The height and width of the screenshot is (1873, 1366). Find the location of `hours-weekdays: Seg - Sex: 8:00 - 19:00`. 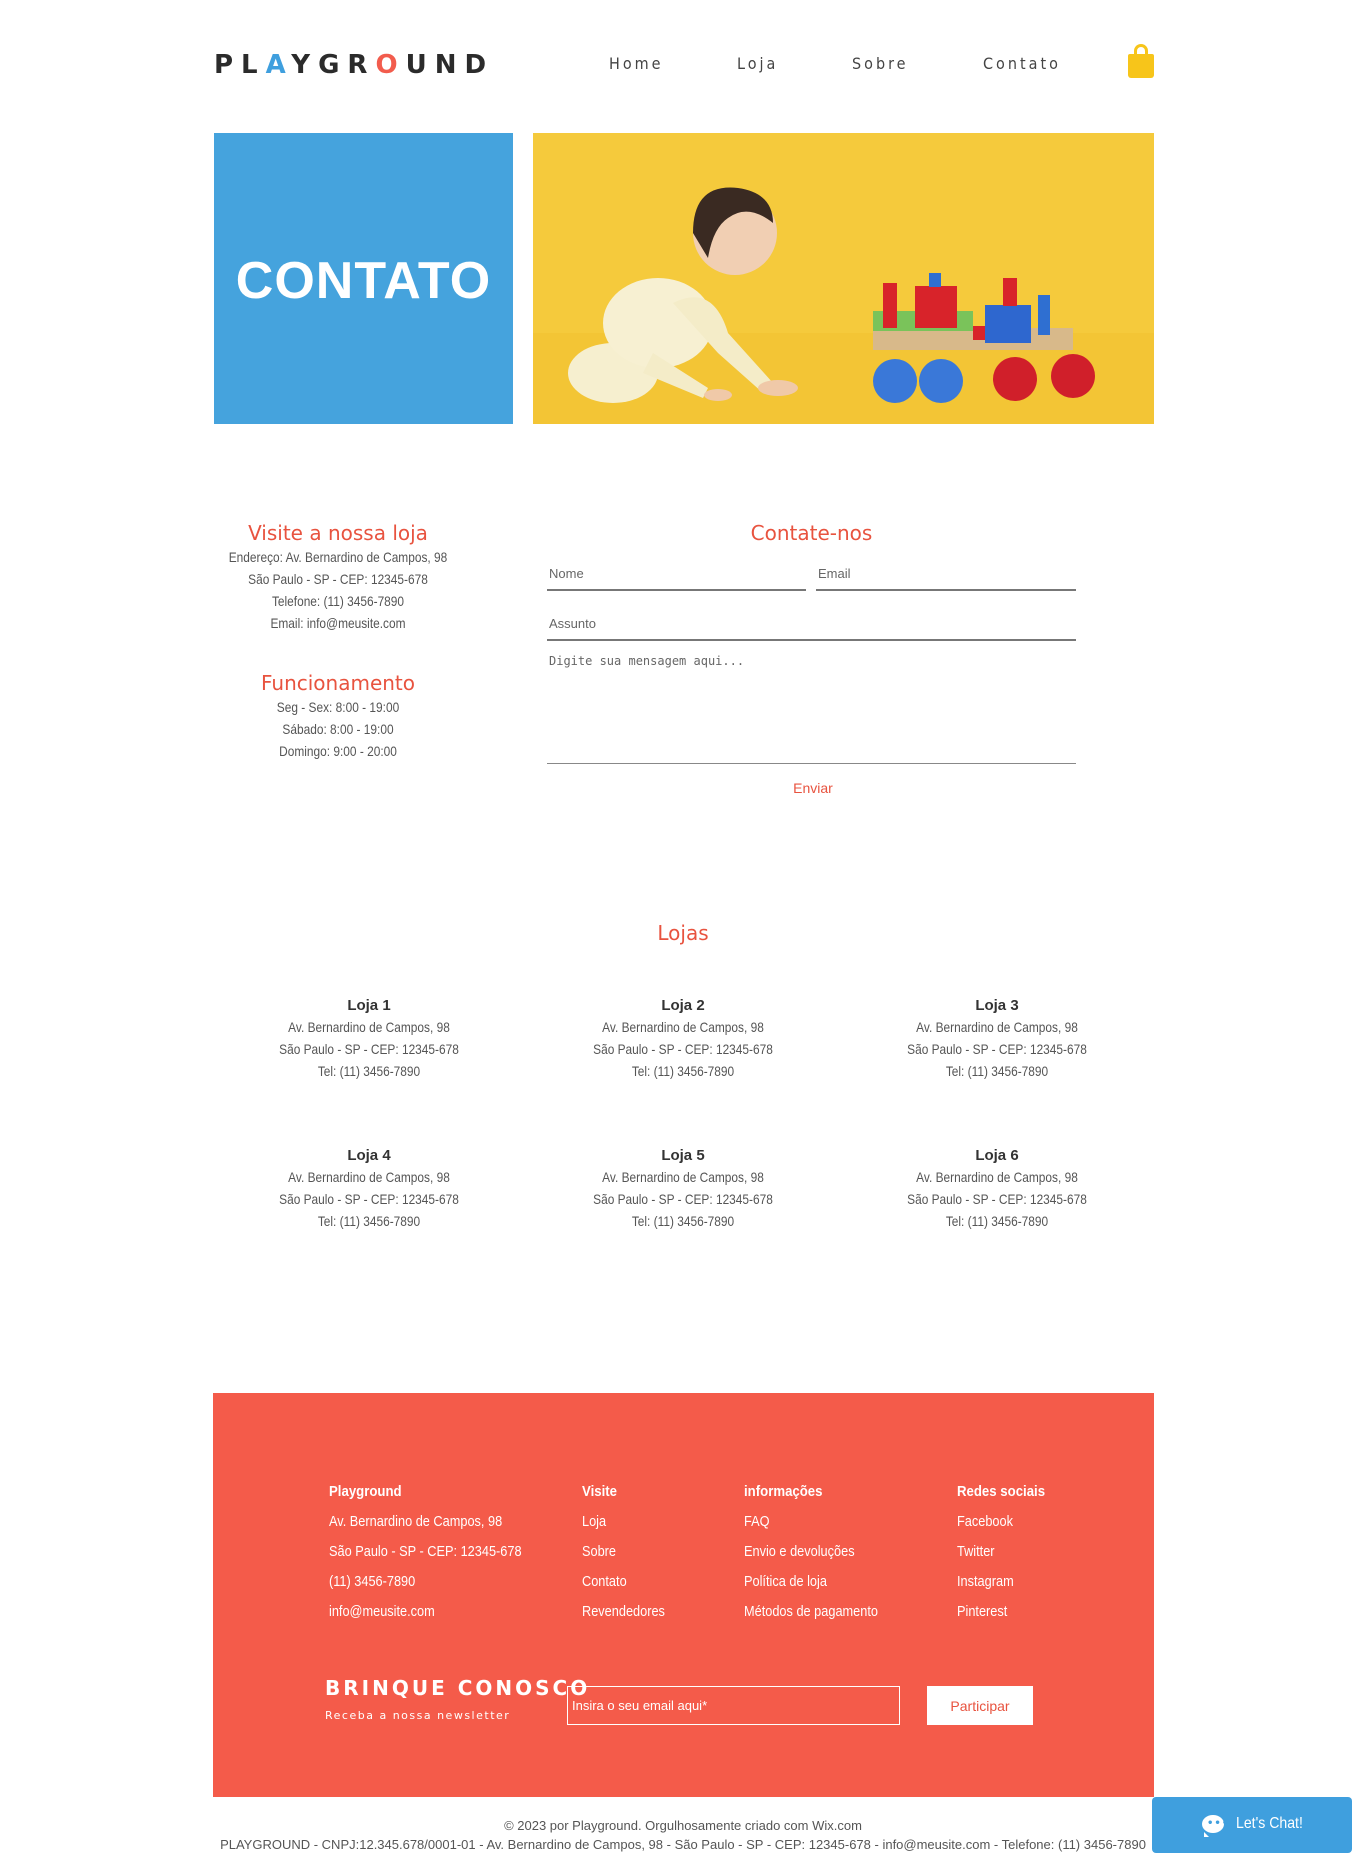

hours-weekdays: Seg - Sex: 8:00 - 19:00 is located at coordinates (338, 707).